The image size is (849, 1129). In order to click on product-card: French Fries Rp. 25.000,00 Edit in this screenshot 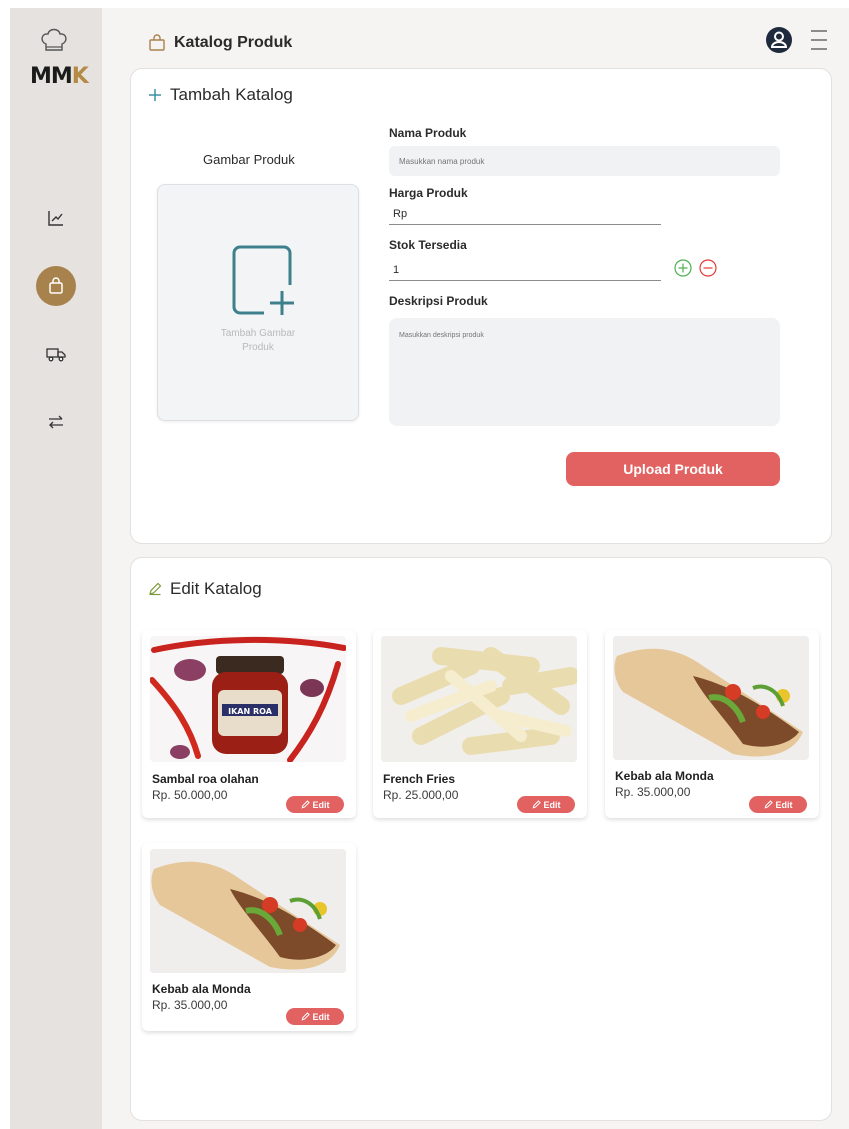, I will do `click(480, 724)`.